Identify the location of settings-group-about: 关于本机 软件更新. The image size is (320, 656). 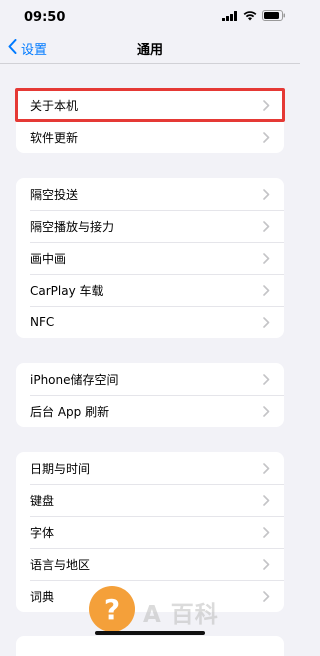
(150, 121).